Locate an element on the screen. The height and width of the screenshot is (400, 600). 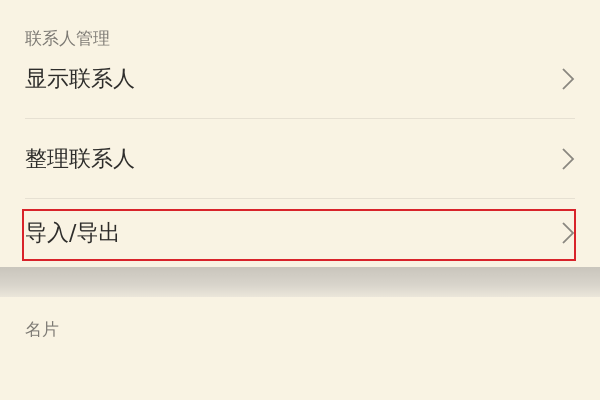
menu-item-label: 导入/导出 is located at coordinates (72, 234).